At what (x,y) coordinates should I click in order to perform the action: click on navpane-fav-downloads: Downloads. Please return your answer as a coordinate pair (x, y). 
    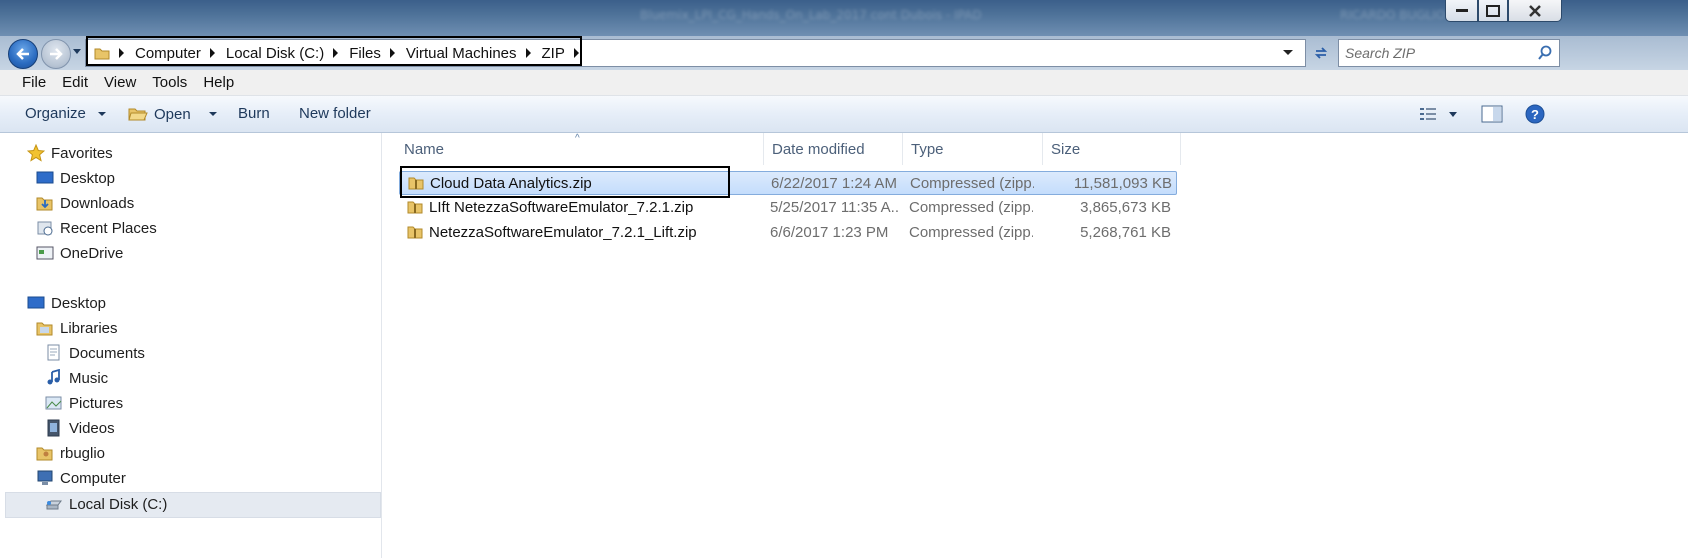
    Looking at the image, I should click on (85, 203).